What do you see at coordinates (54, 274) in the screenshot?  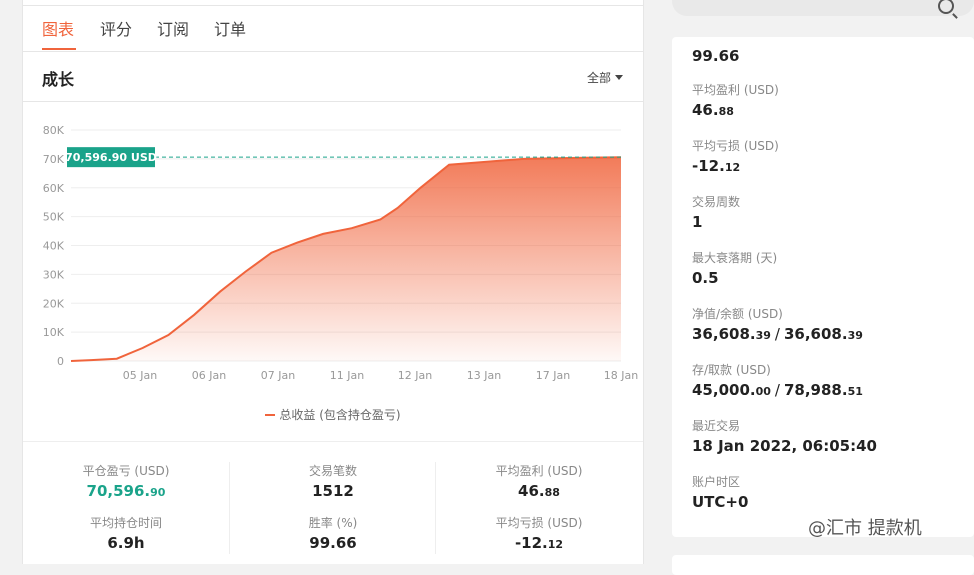 I see `y-tick-label: 30K` at bounding box center [54, 274].